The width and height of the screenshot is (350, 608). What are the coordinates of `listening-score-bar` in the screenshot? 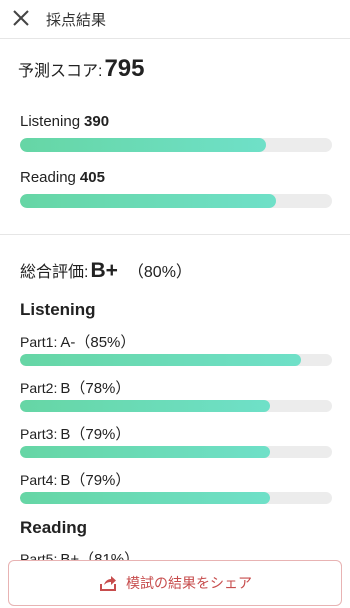 It's located at (176, 145).